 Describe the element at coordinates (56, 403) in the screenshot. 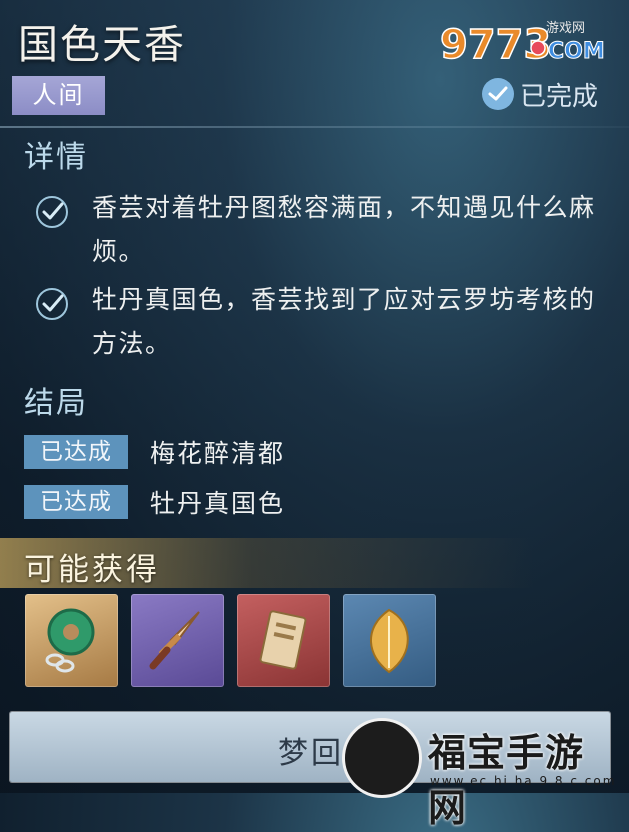

I see `endings-heading: 结局` at that location.